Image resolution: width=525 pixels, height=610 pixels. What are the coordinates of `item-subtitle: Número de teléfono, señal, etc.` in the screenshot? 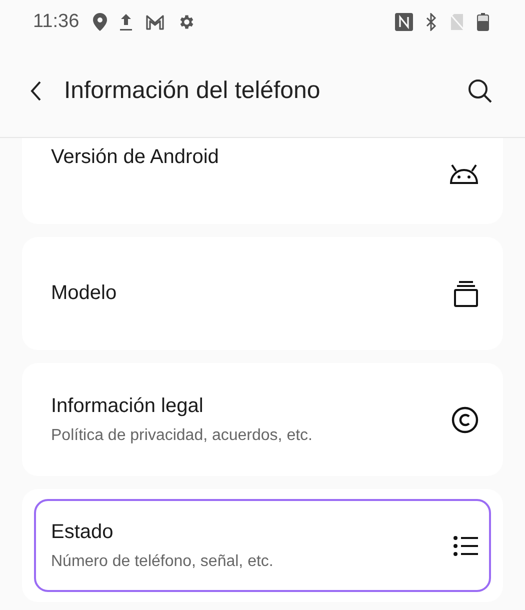 It's located at (162, 561).